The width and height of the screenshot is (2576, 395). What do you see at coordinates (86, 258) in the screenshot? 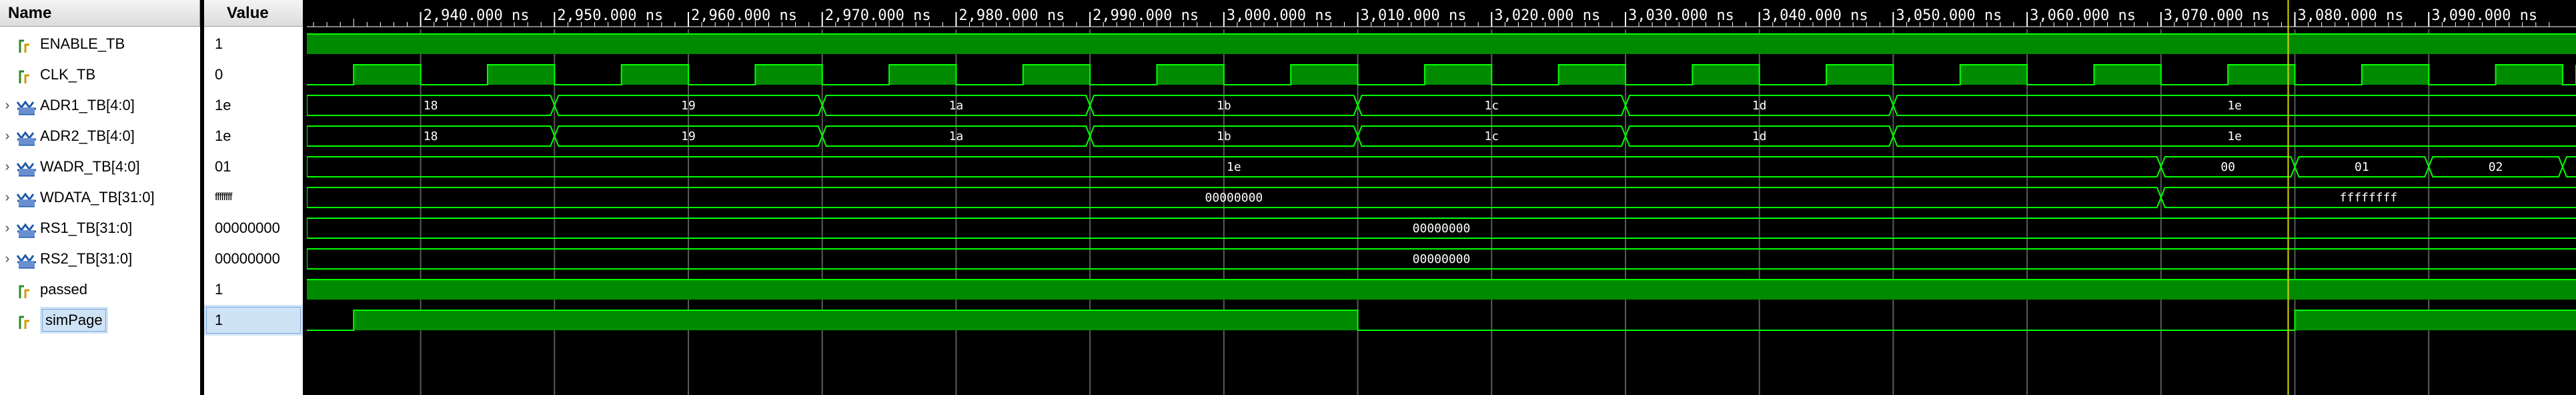
I see `signal-name: RS2_TB[31:0]` at bounding box center [86, 258].